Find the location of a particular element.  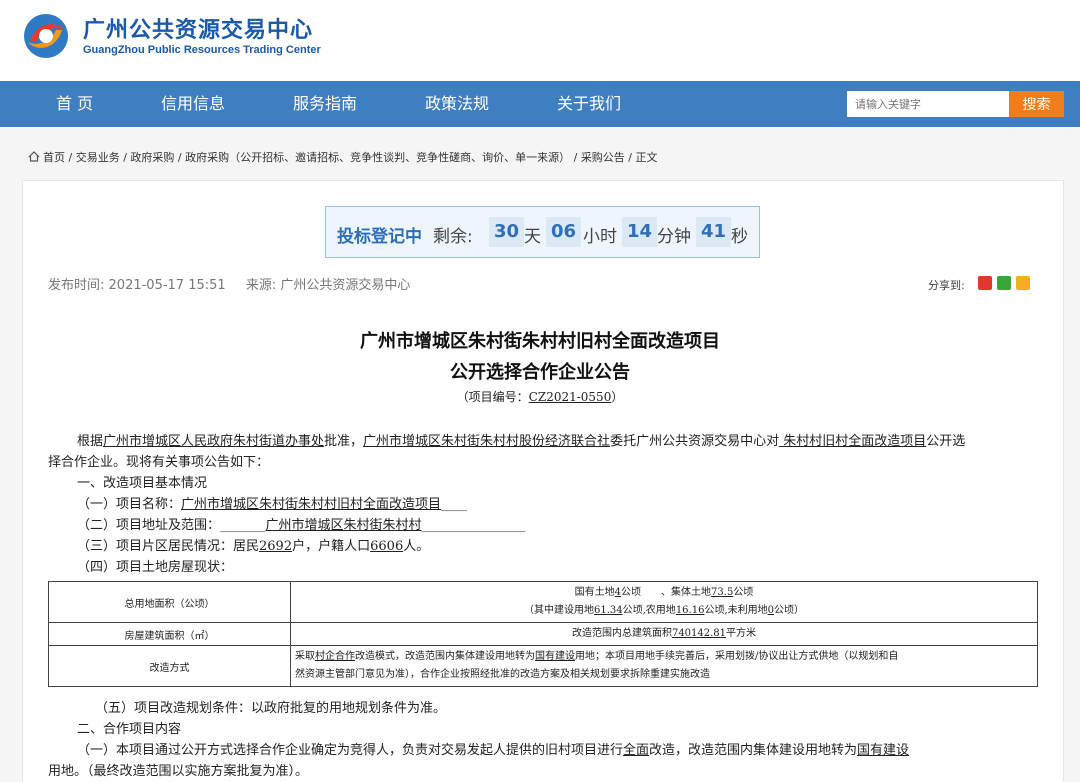

brand-title: 广州公共资源交易中心 is located at coordinates (198, 30).